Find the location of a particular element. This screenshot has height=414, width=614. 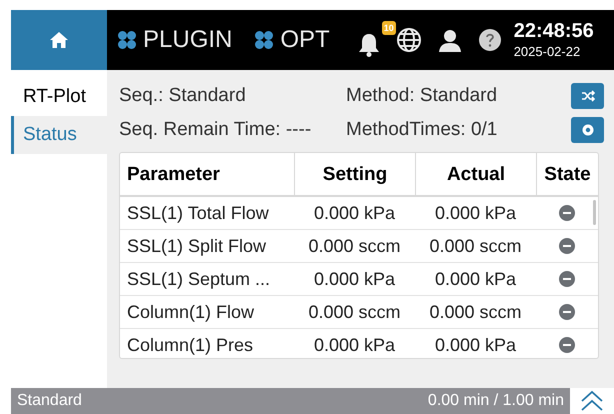

method-times-label: MethodTimes: 0/1 is located at coordinates (422, 130).